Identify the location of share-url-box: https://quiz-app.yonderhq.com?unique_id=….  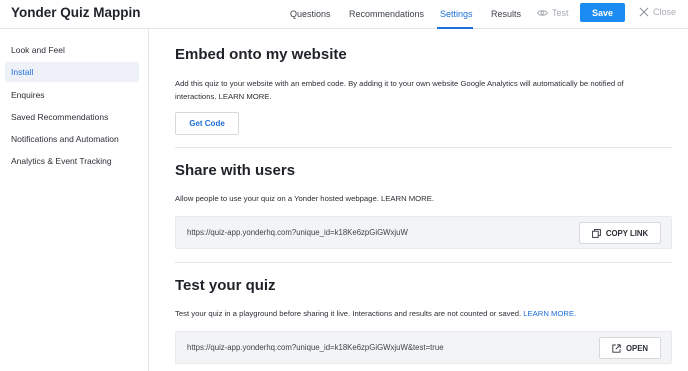
(423, 232).